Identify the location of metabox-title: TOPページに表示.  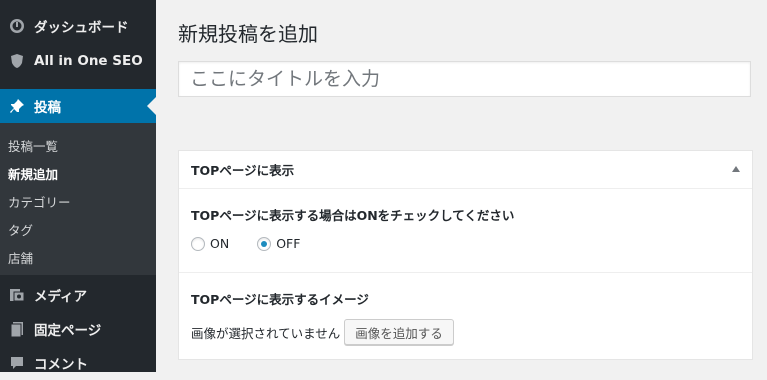
(243, 170).